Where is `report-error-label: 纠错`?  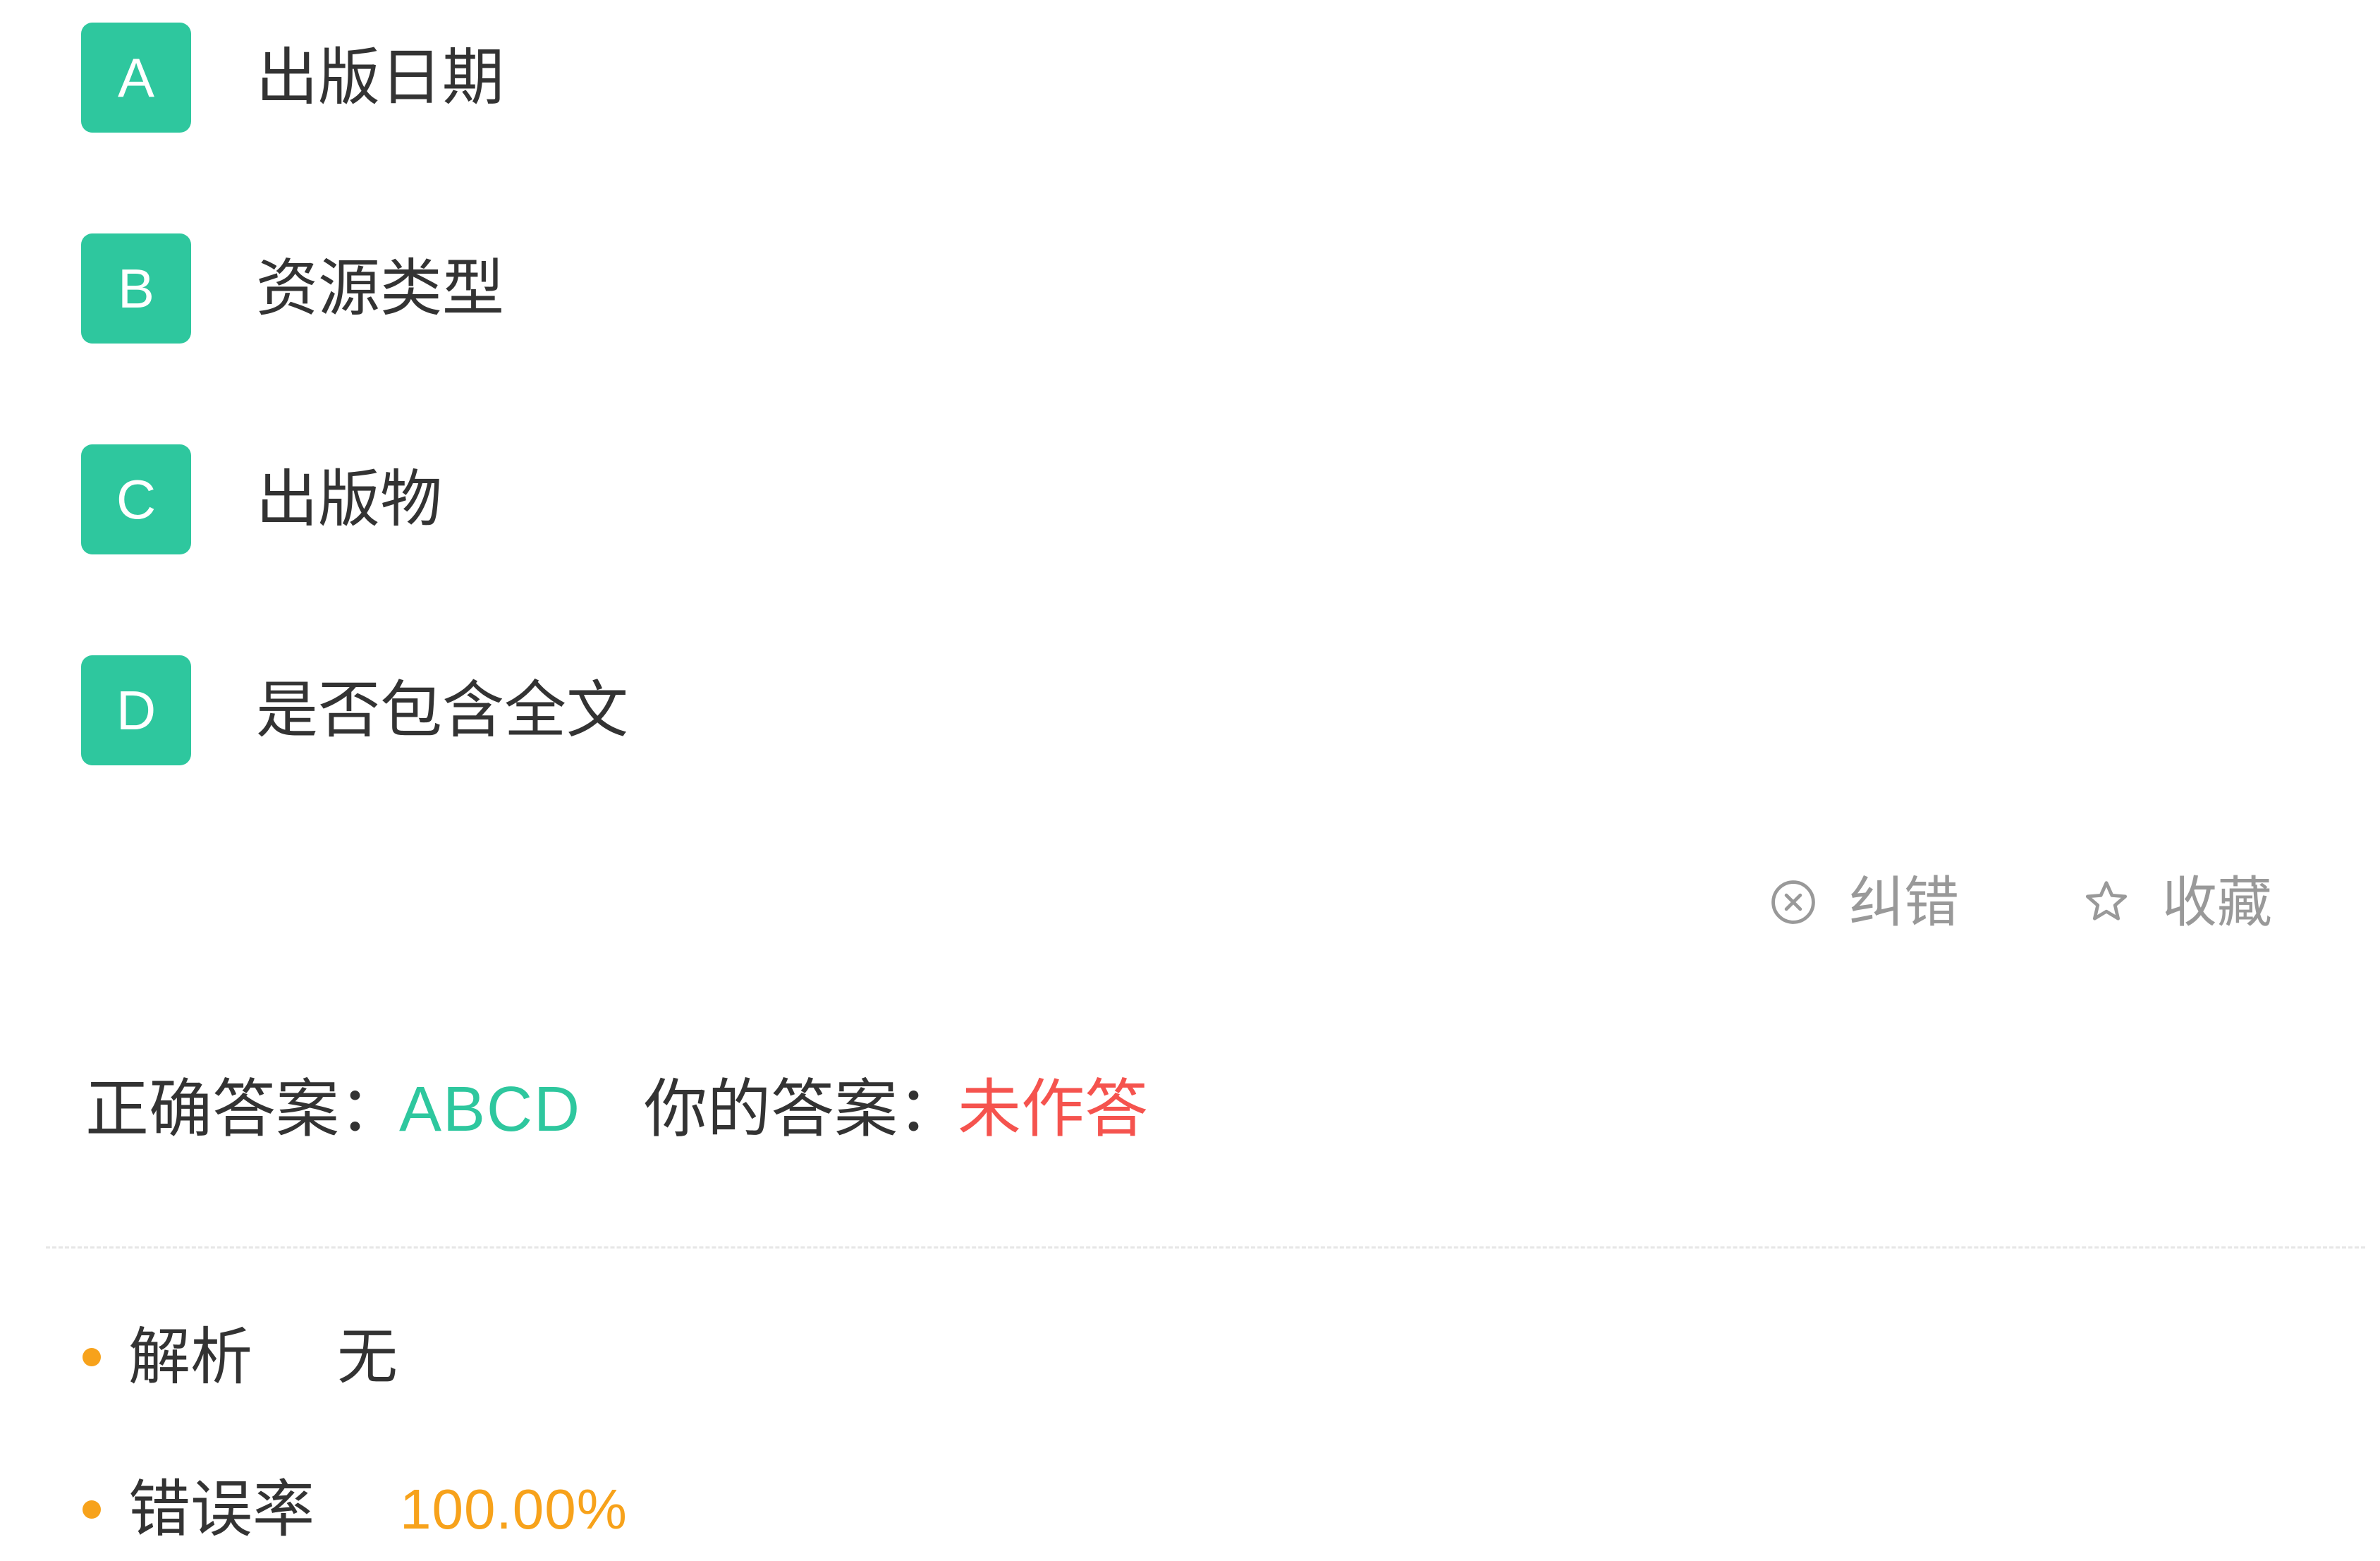
report-error-label: 纠错 is located at coordinates (1904, 902).